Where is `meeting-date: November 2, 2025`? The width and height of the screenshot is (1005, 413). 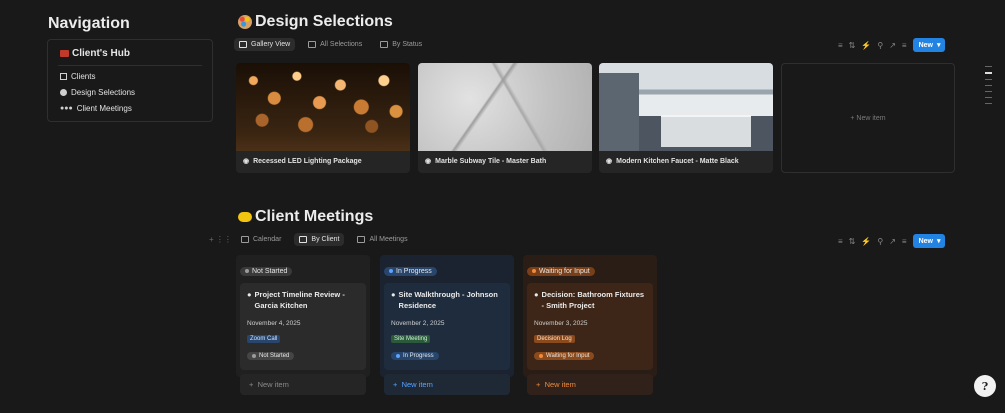 meeting-date: November 2, 2025 is located at coordinates (418, 323).